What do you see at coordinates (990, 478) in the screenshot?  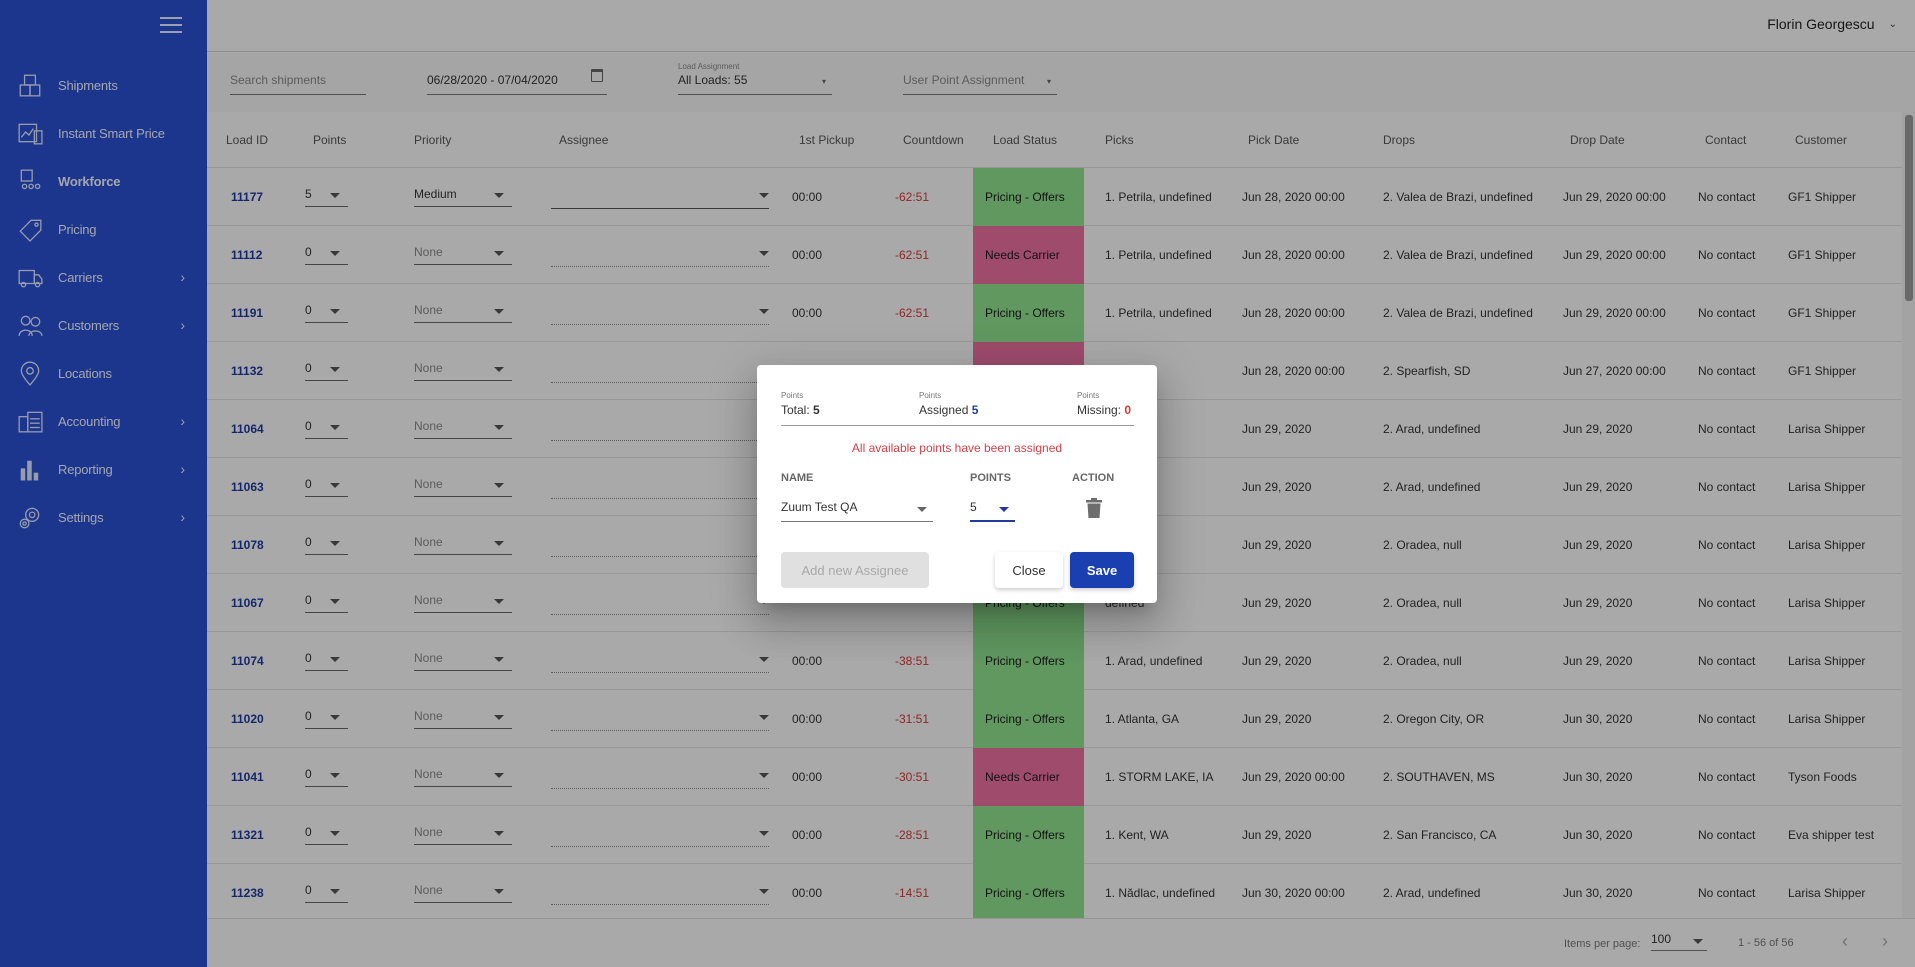 I see `points-column-header: POINTS` at bounding box center [990, 478].